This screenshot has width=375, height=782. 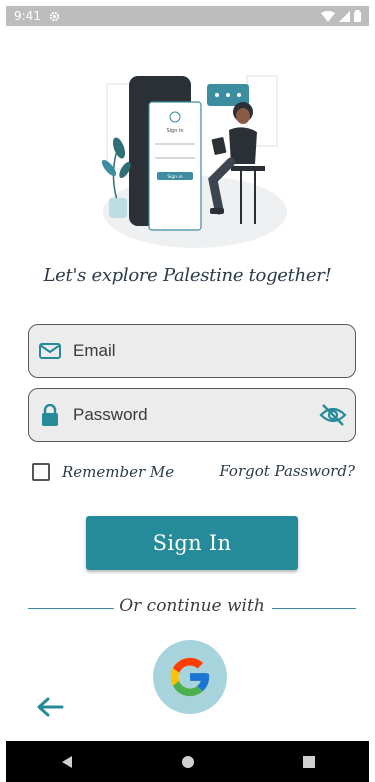 What do you see at coordinates (27, 16) in the screenshot?
I see `status-time: 9:41` at bounding box center [27, 16].